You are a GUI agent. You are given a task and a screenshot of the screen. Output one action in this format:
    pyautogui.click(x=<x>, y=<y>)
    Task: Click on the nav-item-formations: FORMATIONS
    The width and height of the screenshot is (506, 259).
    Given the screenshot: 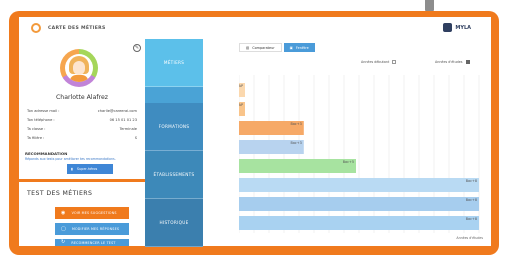 What is the action you would take?
    pyautogui.click(x=174, y=127)
    